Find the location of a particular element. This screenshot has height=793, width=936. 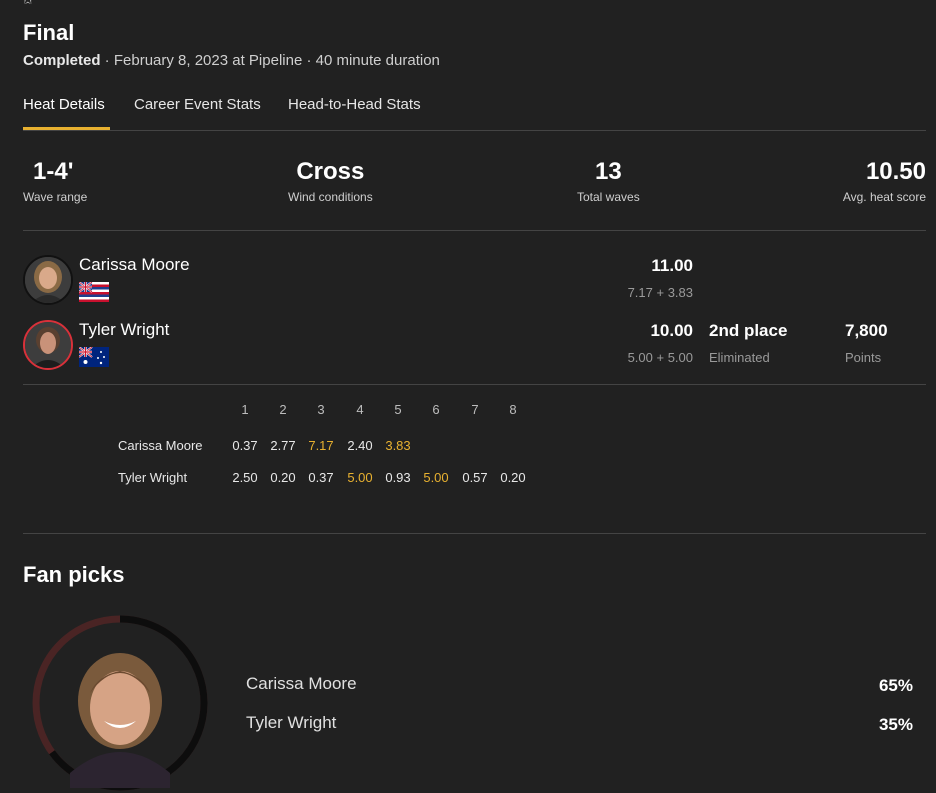

wave-header: 3 is located at coordinates (321, 409).